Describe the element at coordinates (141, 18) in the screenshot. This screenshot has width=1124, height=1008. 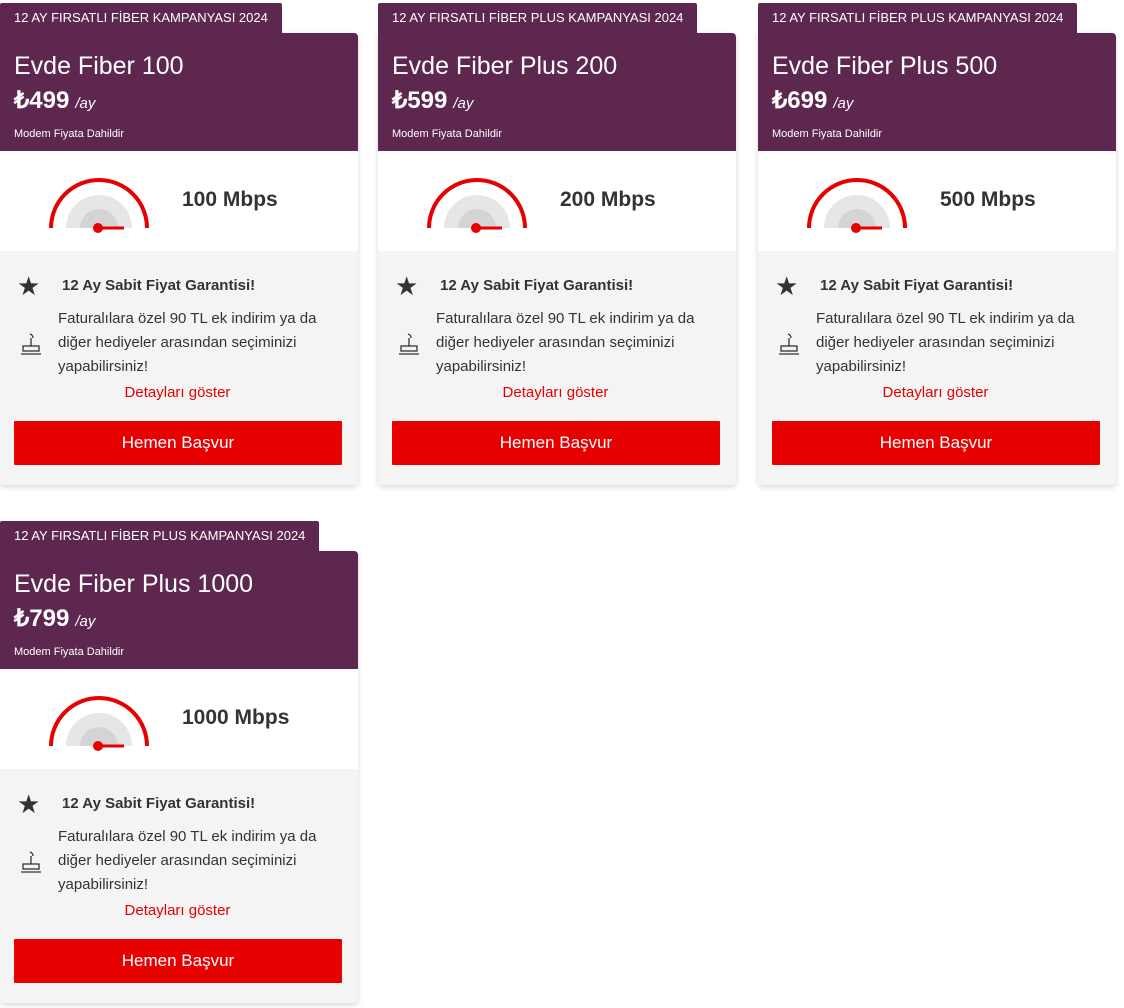
I see `campaign-tag: 12 AY FIRSATLI FİBER KAMPANYASI 2024` at that location.